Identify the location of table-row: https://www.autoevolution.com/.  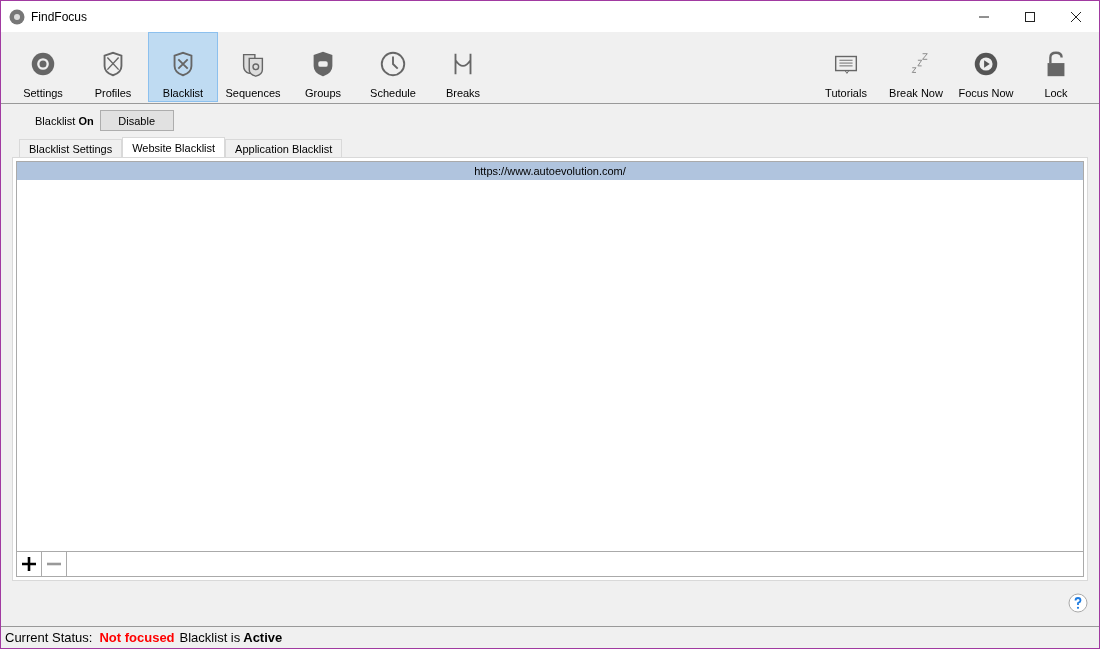
(550, 171).